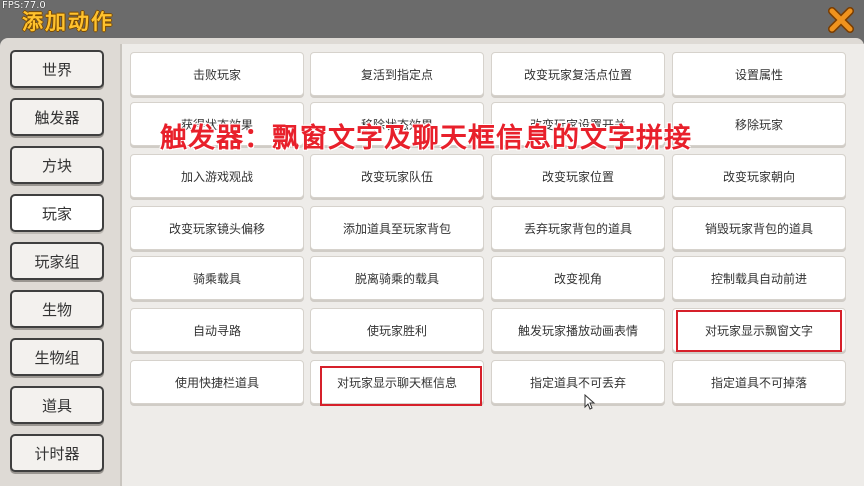 The height and width of the screenshot is (486, 864). Describe the element at coordinates (759, 176) in the screenshot. I see `action-button: 改变玩家朝向` at that location.